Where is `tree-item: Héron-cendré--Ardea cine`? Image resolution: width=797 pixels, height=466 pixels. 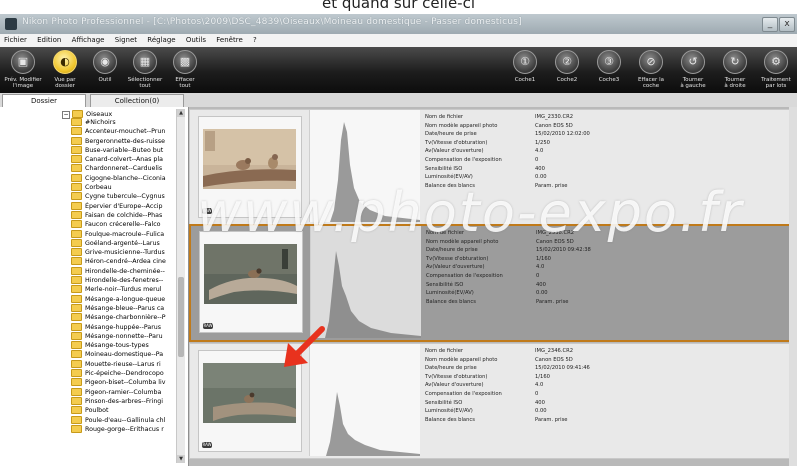 tree-item: Héron-cendré--Ardea cine is located at coordinates (123, 261).